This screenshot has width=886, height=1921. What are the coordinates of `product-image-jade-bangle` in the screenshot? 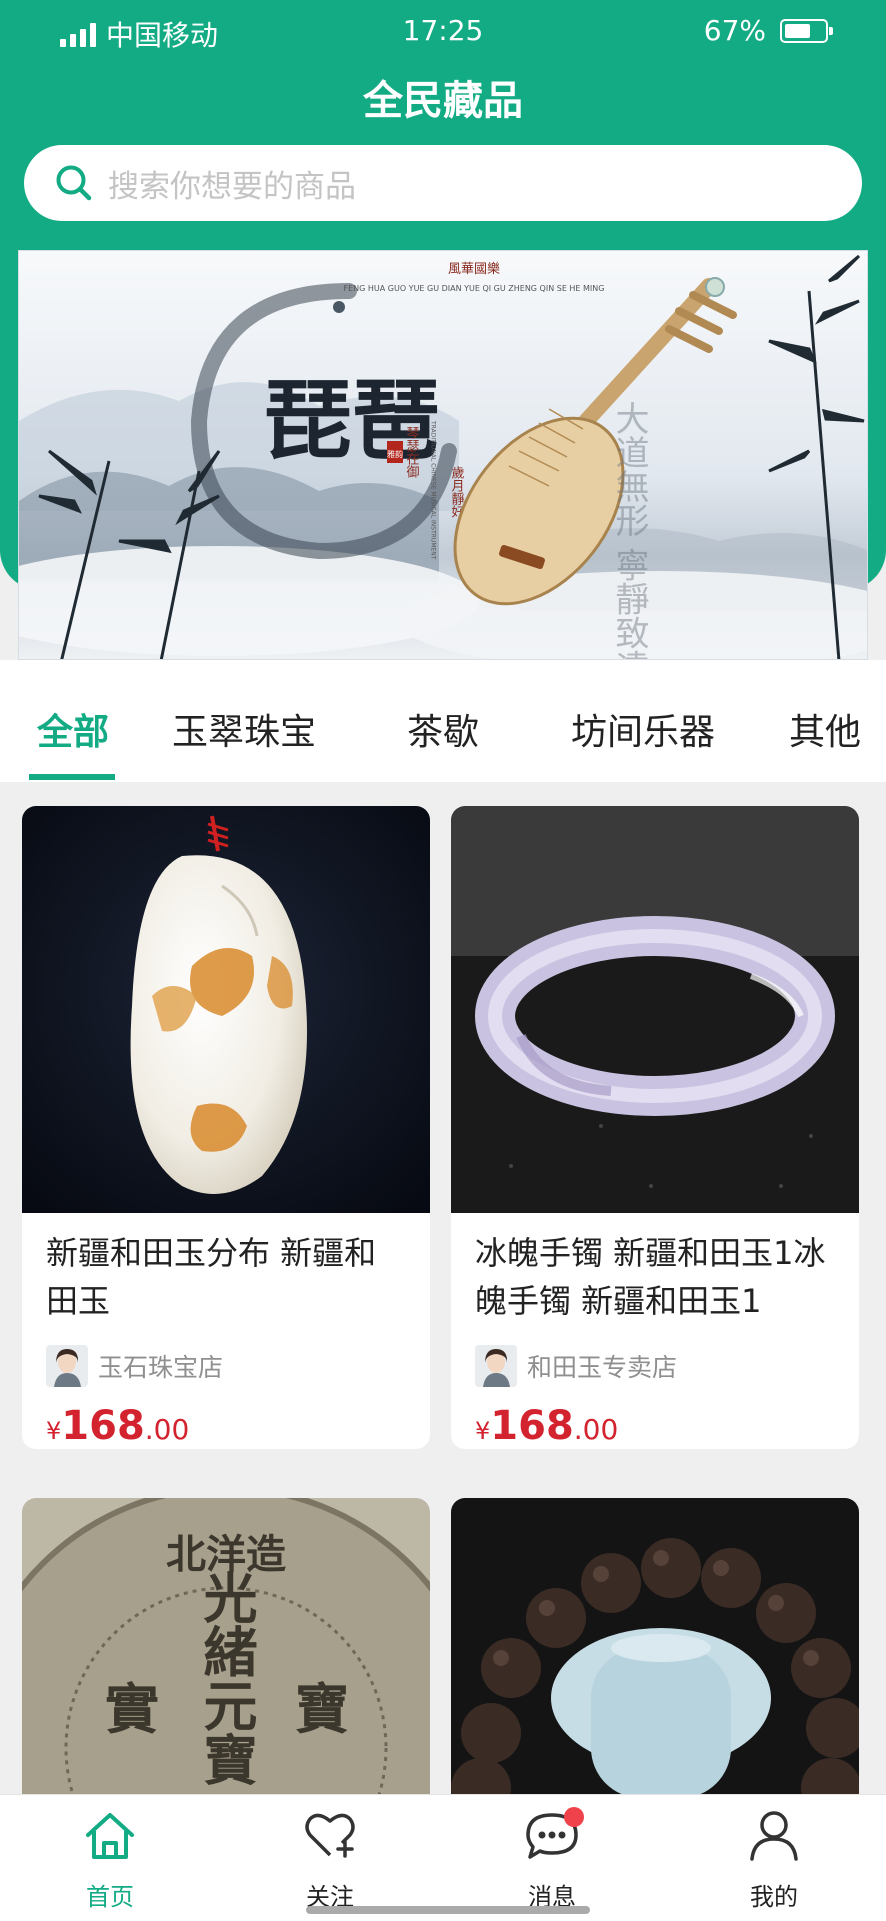 It's located at (655, 1009).